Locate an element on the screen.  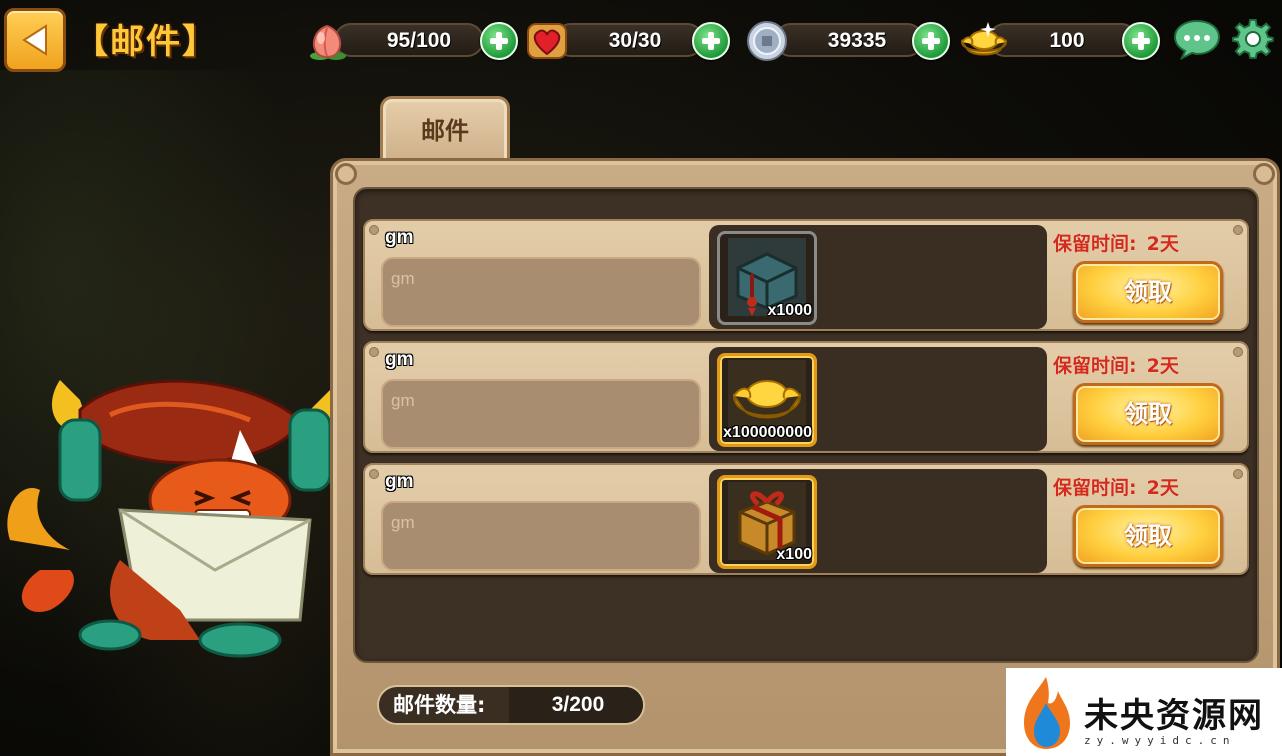
watermark: 未央资源网 zy.wyyidc.cn is located at coordinates (1144, 712).